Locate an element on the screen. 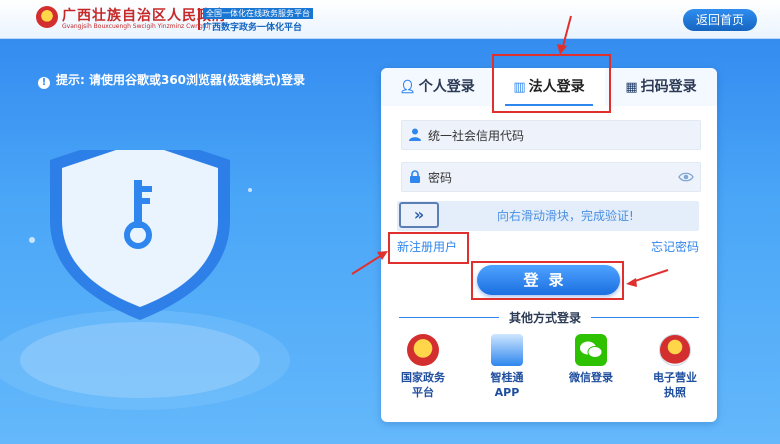 The image size is (780, 444). credit-code-field is located at coordinates (551, 135).